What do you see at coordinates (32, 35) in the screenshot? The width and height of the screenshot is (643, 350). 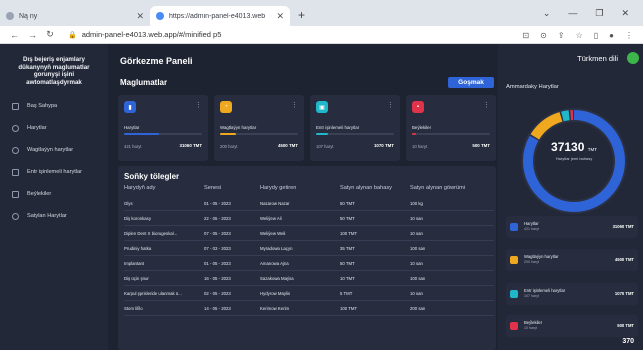 I see `forward-icon: →` at bounding box center [32, 35].